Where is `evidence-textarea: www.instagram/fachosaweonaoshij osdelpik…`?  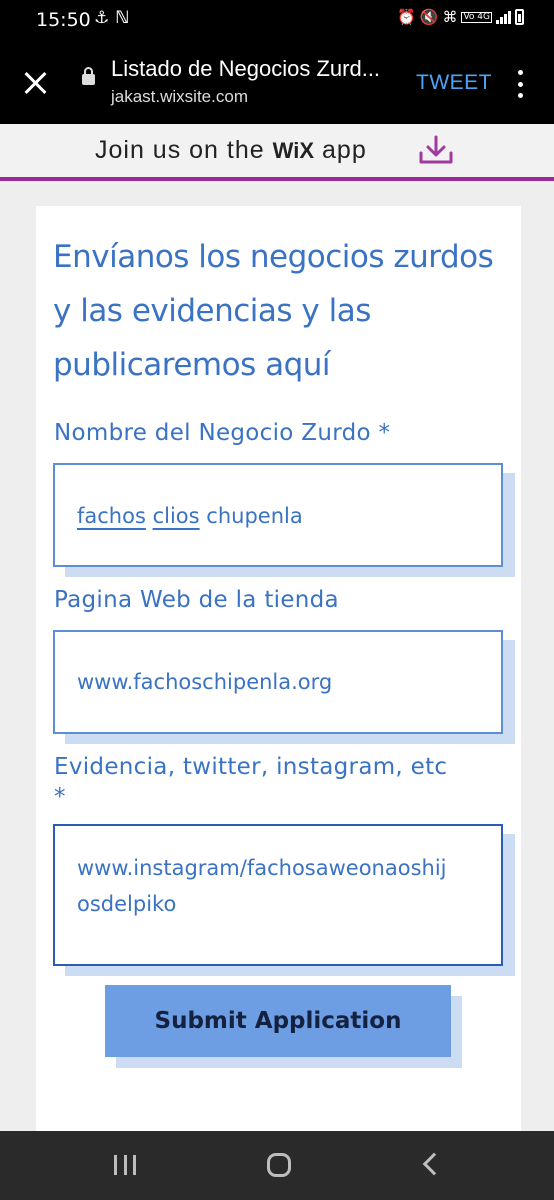 evidence-textarea: www.instagram/fachosaweonaoshij osdelpik… is located at coordinates (278, 895).